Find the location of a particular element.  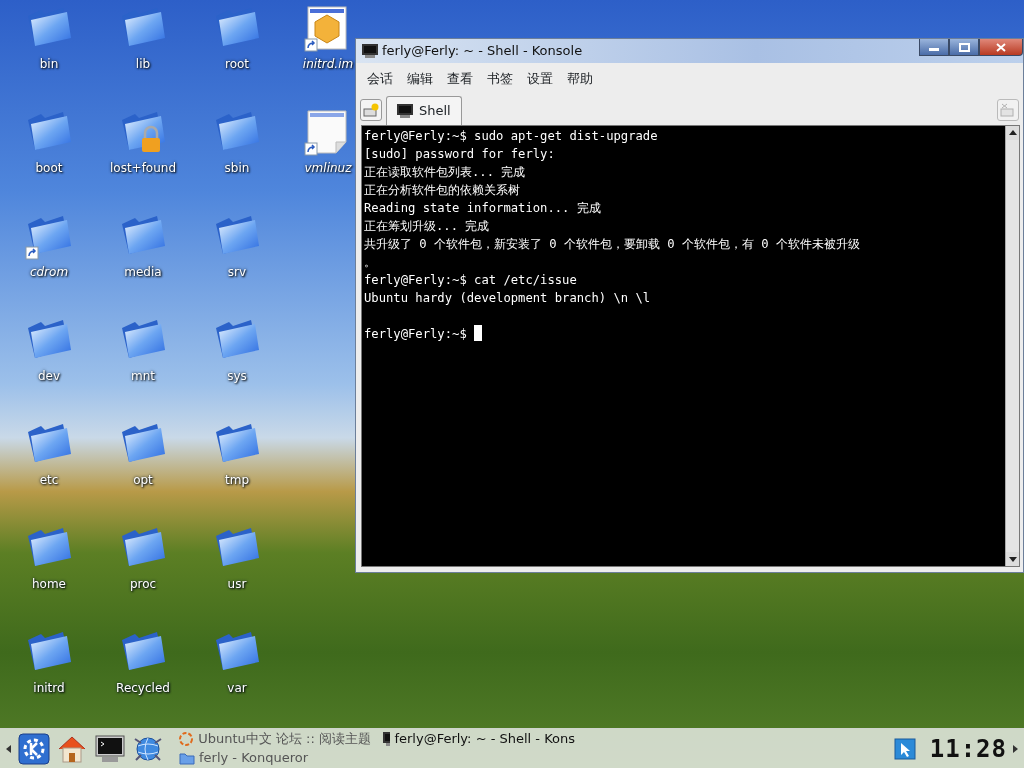

menu-item: 编辑 is located at coordinates (420, 79).